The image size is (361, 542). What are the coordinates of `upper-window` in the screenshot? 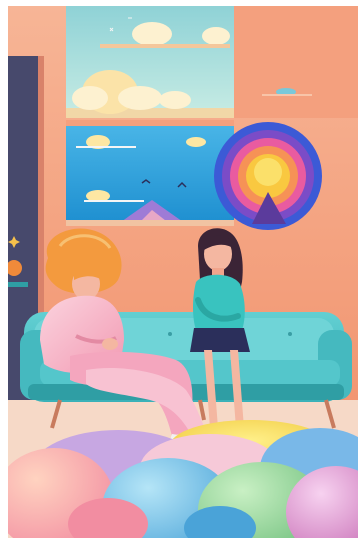 It's located at (150, 62).